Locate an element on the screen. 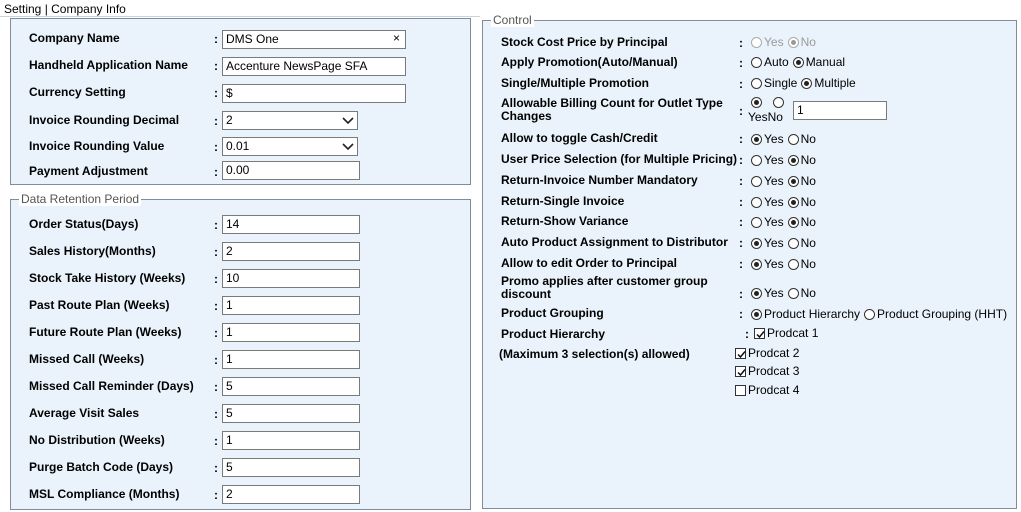 The height and width of the screenshot is (512, 1021). clear-icon: × is located at coordinates (396, 38).